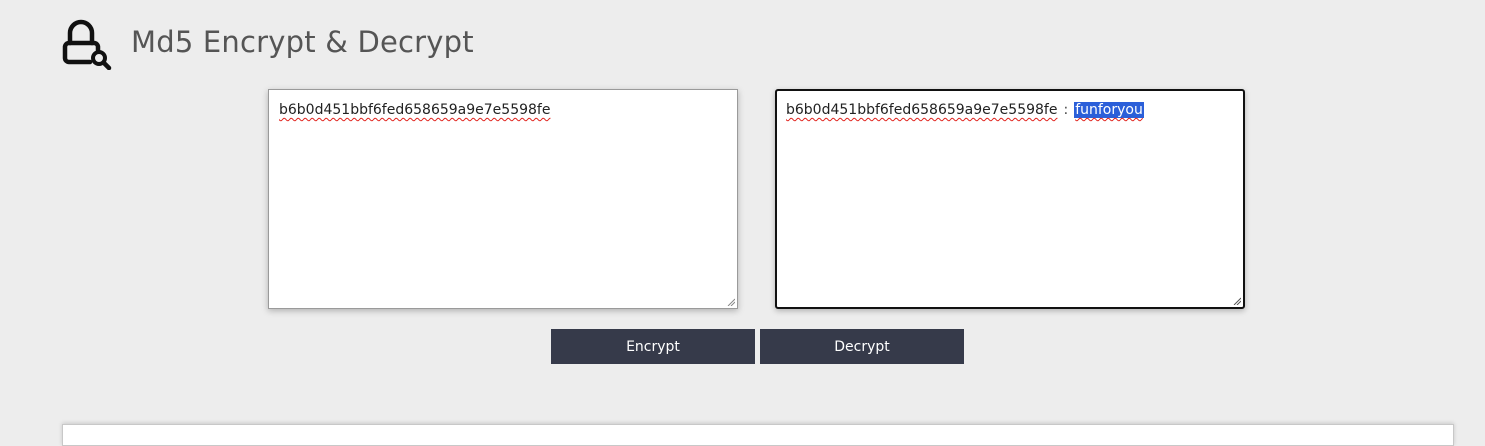 The height and width of the screenshot is (446, 1485). What do you see at coordinates (1109, 110) in the screenshot?
I see `output-result-text: funforyou` at bounding box center [1109, 110].